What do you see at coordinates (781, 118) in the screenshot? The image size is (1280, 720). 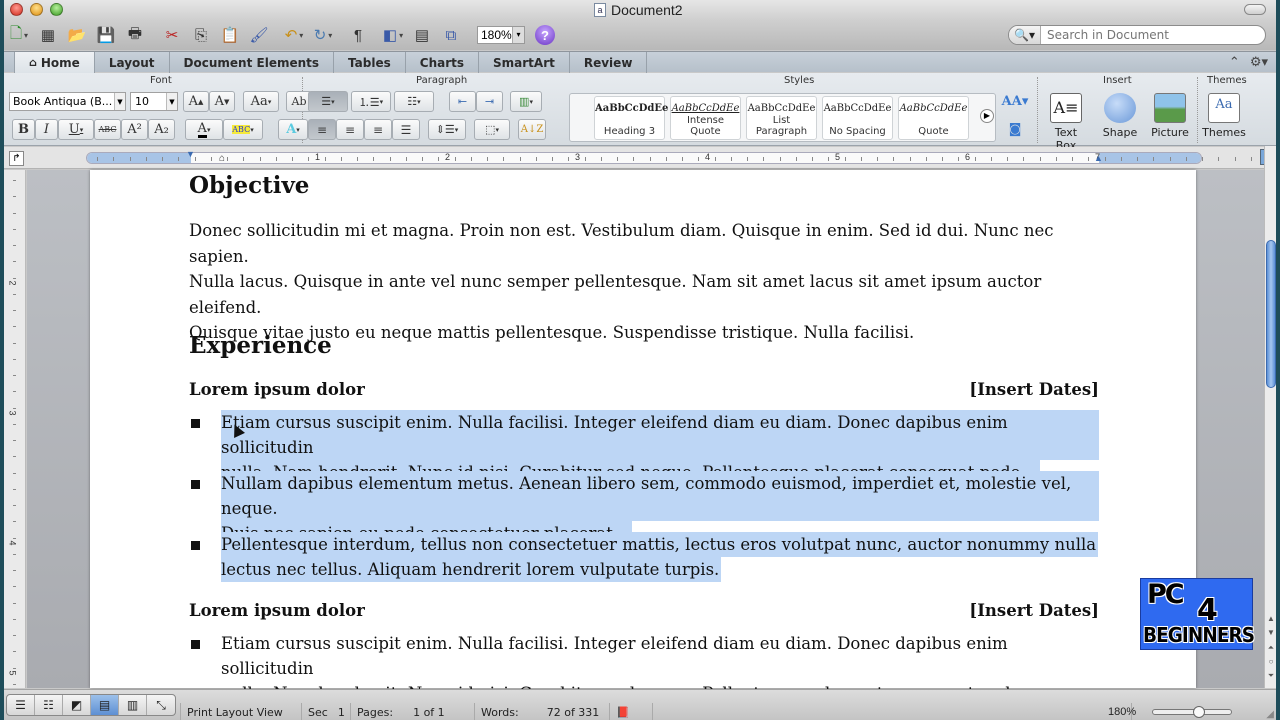 I see `style-list-paragraph: AaBbCcDdEe List Paragraph` at bounding box center [781, 118].